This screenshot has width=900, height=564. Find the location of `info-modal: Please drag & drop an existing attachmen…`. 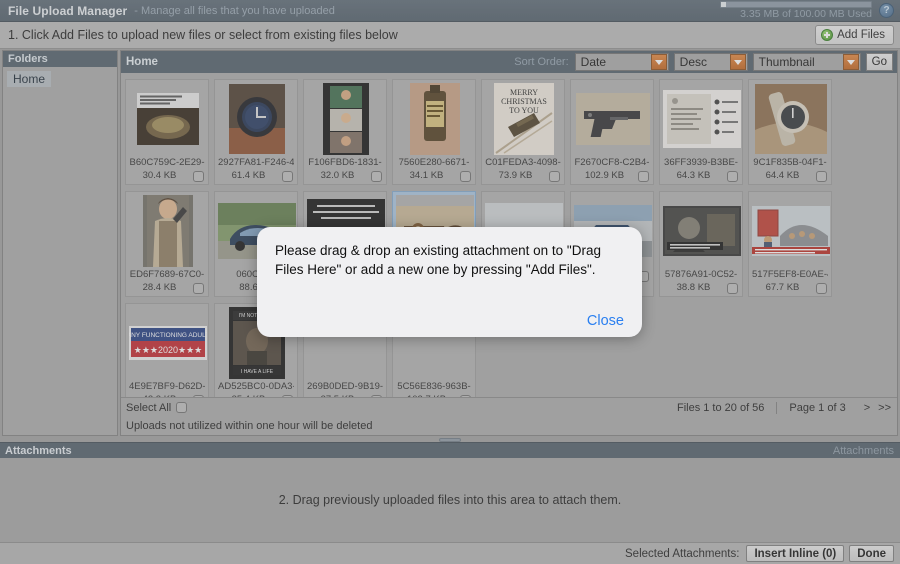

info-modal: Please drag & drop an existing attachmen… is located at coordinates (449, 282).